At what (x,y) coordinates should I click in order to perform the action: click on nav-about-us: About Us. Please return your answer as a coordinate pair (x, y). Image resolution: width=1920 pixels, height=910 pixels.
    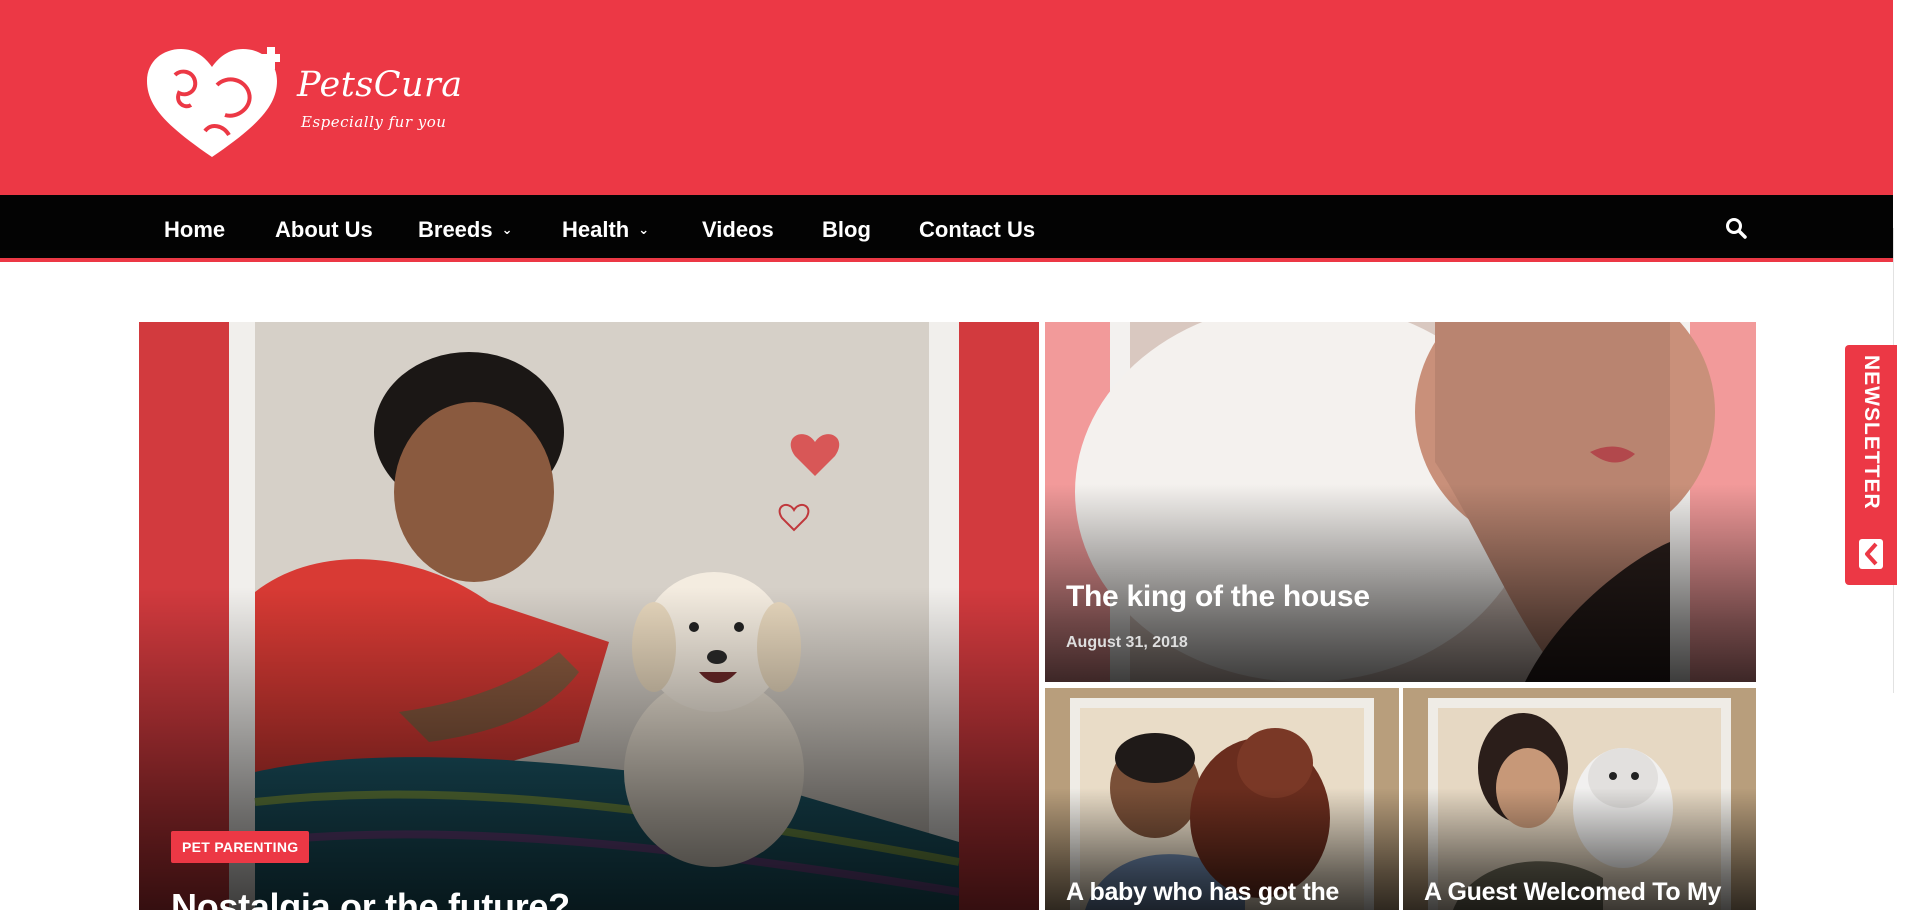
    Looking at the image, I should click on (324, 230).